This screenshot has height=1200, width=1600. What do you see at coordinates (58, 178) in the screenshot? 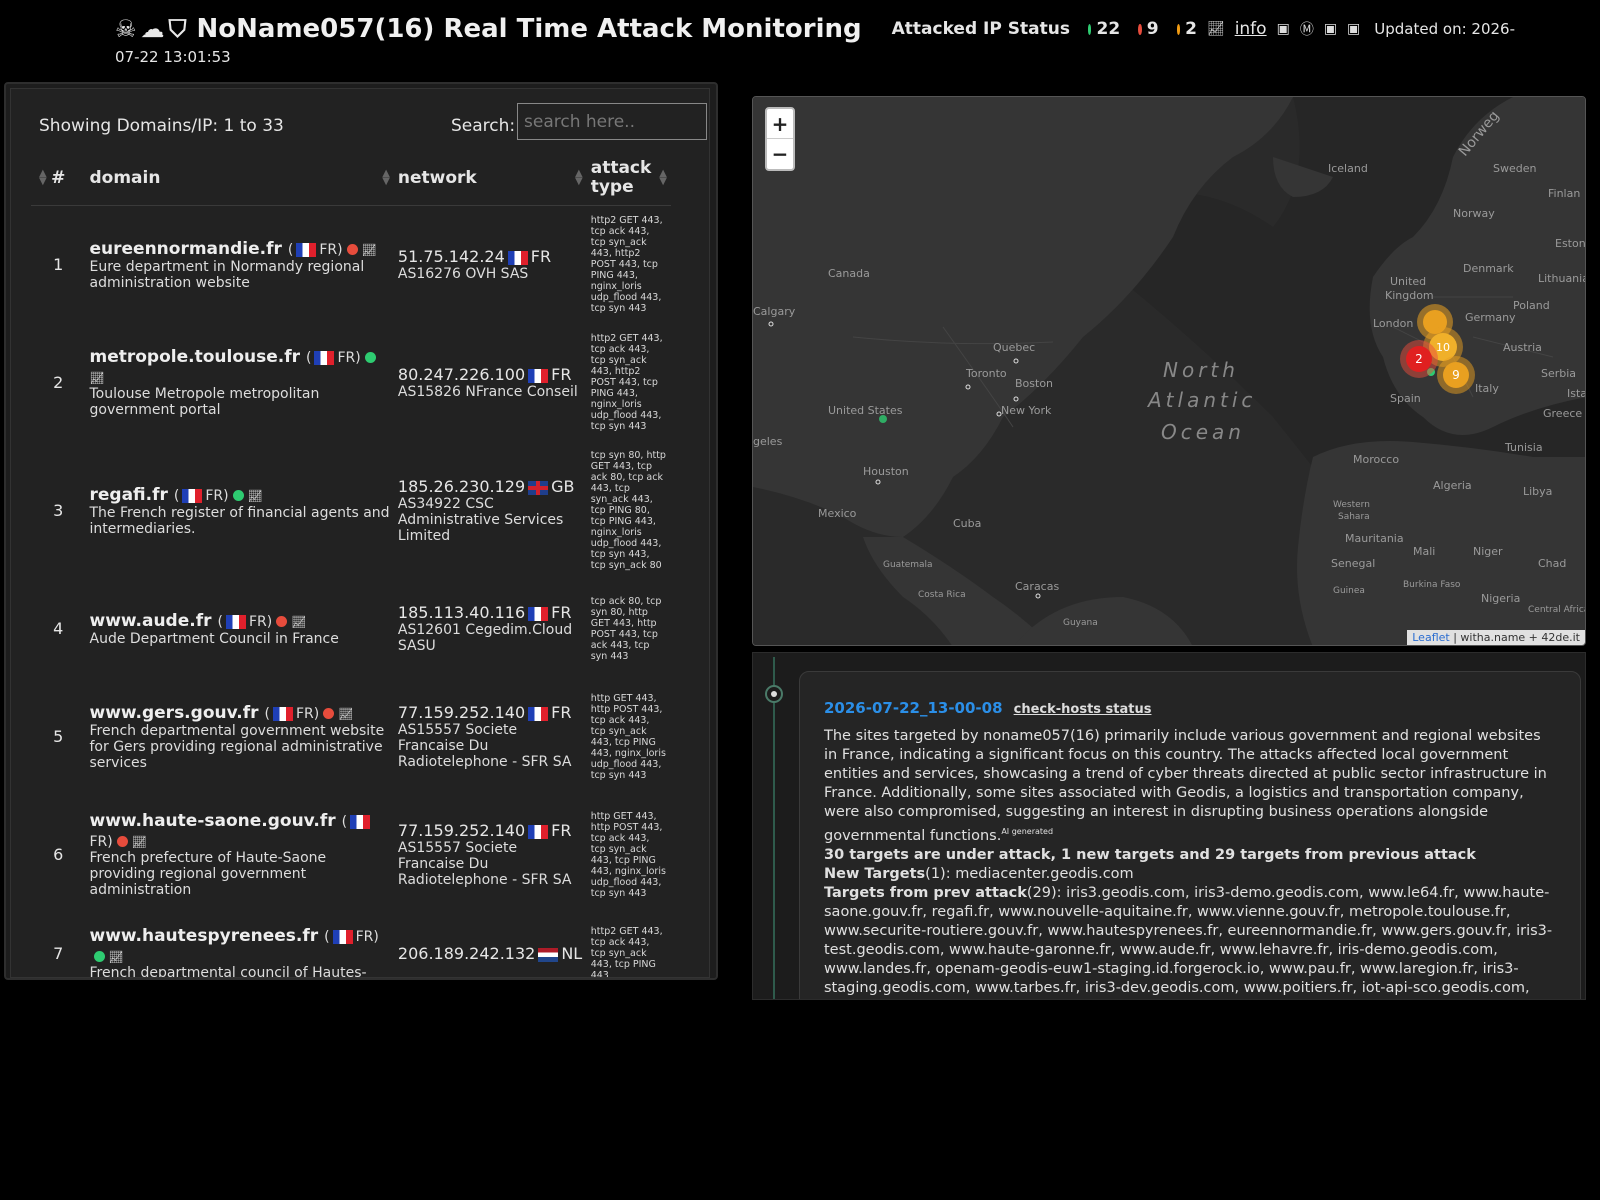
I see `col-header-number: ▲ ▼ #` at bounding box center [58, 178].